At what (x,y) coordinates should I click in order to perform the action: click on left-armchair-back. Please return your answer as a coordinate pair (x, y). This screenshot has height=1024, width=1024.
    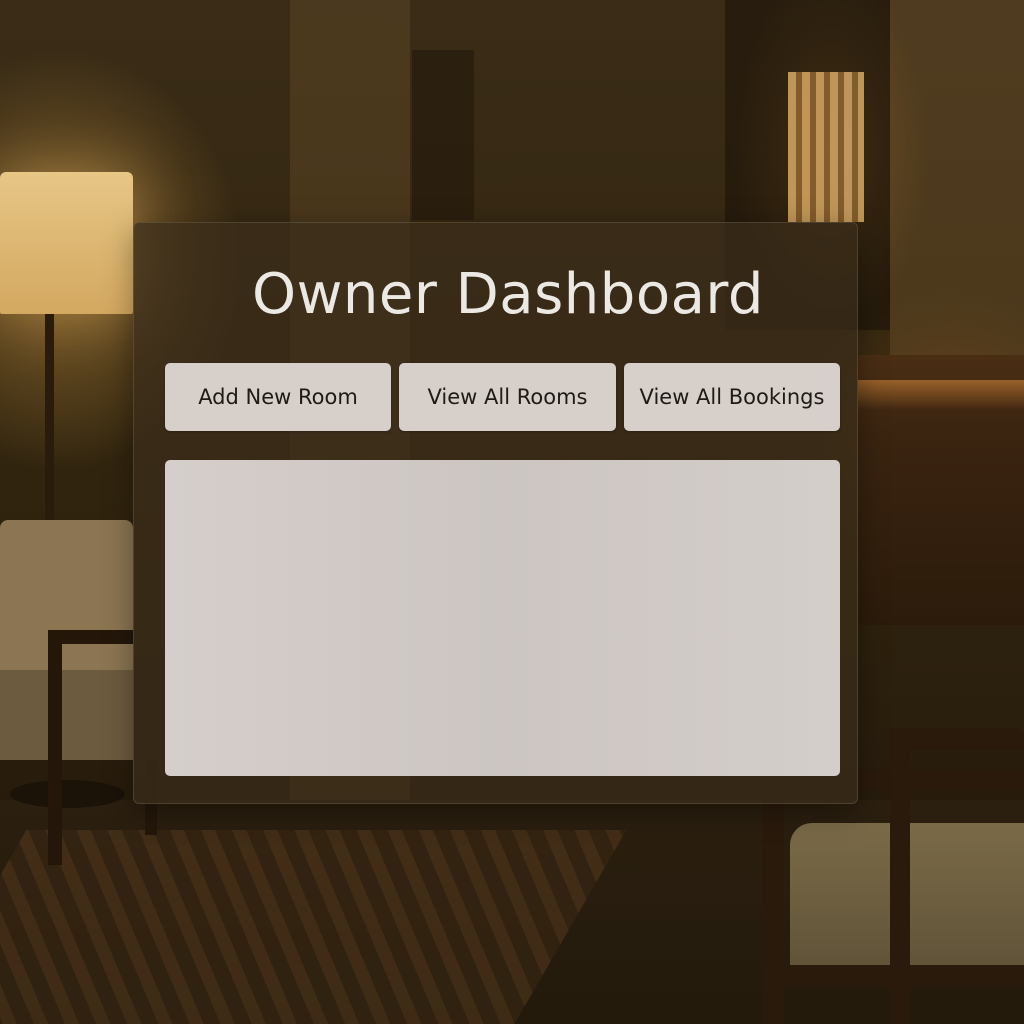
    Looking at the image, I should click on (66, 595).